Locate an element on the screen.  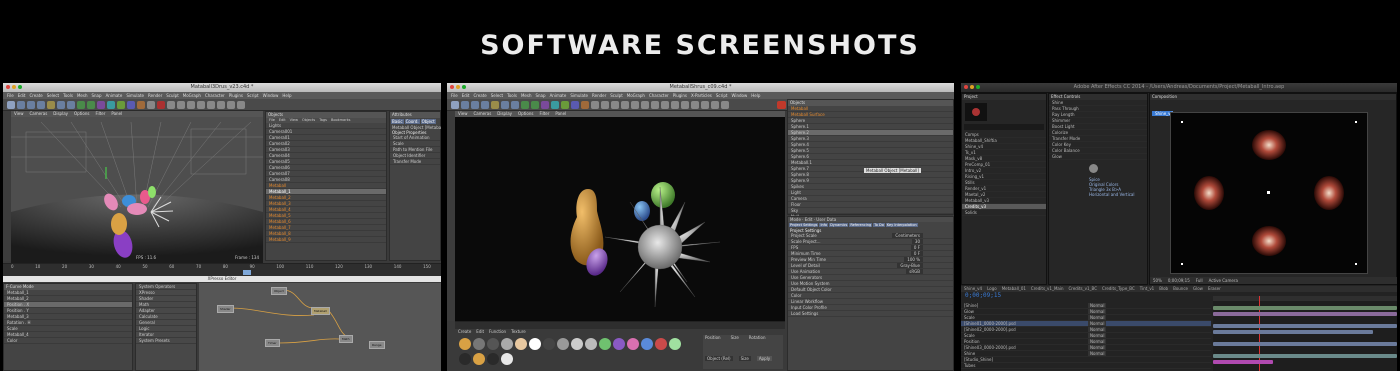
layer-bars is located at coordinates (1305, 333).